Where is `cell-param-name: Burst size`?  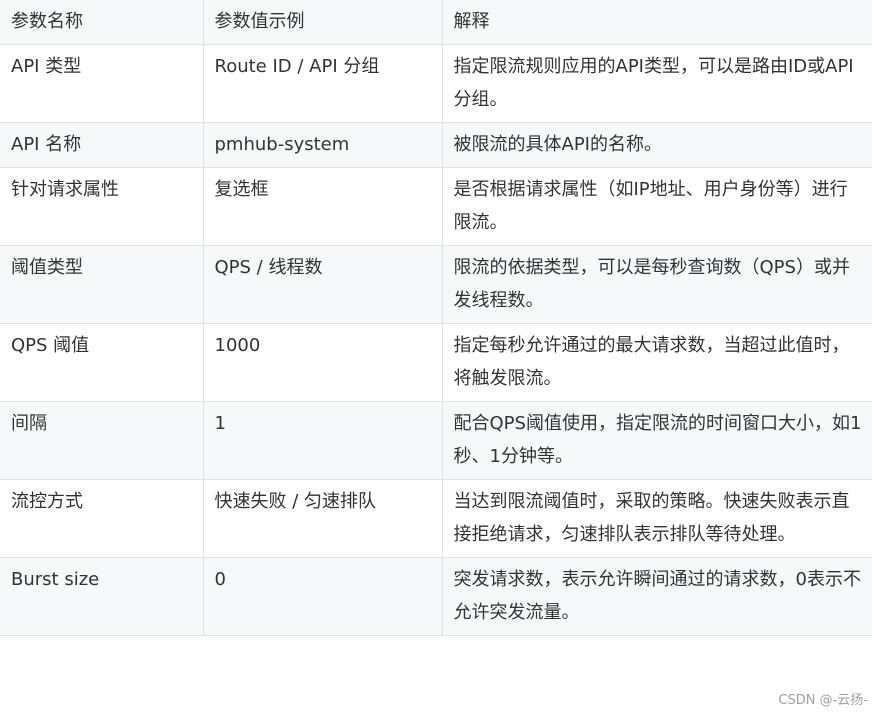
cell-param-name: Burst size is located at coordinates (102, 596).